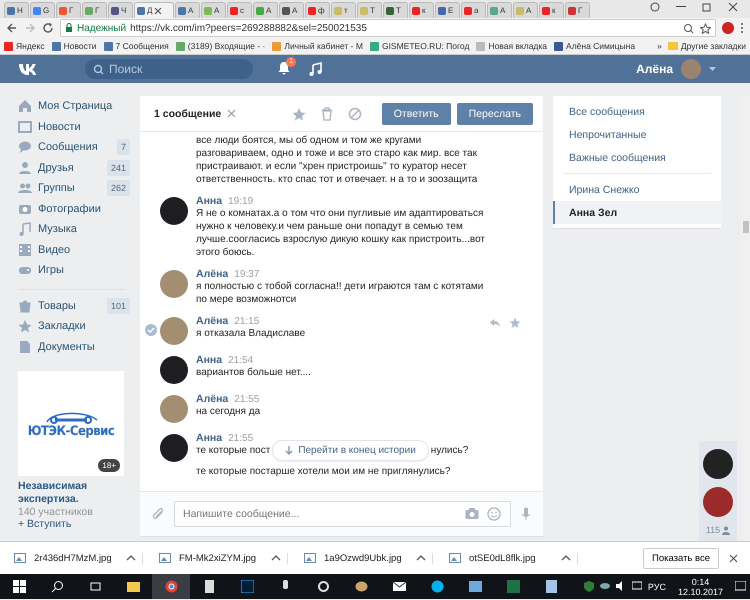  Describe the element at coordinates (48, 28) in the screenshot. I see `reload-icon` at that location.